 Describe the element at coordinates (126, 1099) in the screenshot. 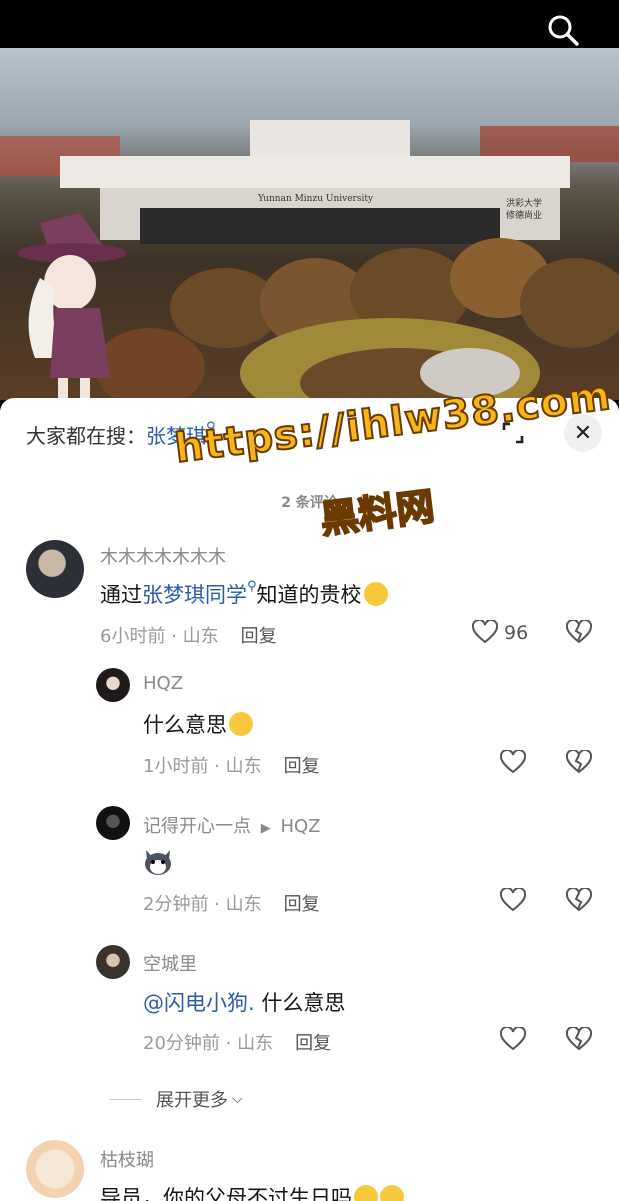

I see `divider-line` at that location.